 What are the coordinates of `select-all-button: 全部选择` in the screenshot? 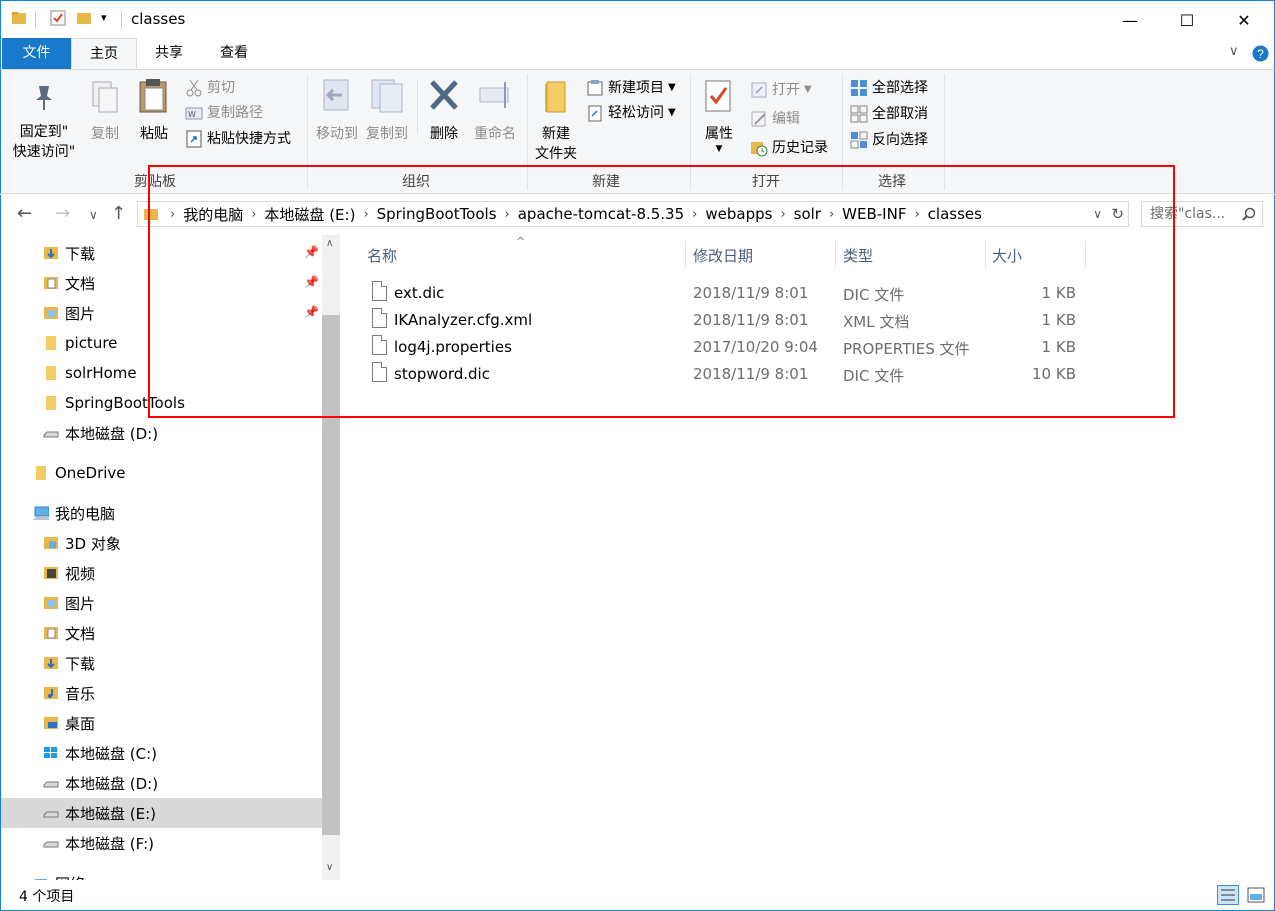 It's located at (889, 88).